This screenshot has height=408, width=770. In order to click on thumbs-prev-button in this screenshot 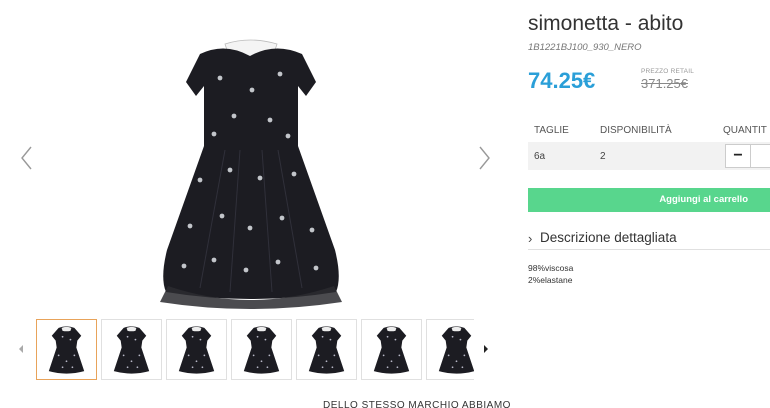, I will do `click(21, 349)`.